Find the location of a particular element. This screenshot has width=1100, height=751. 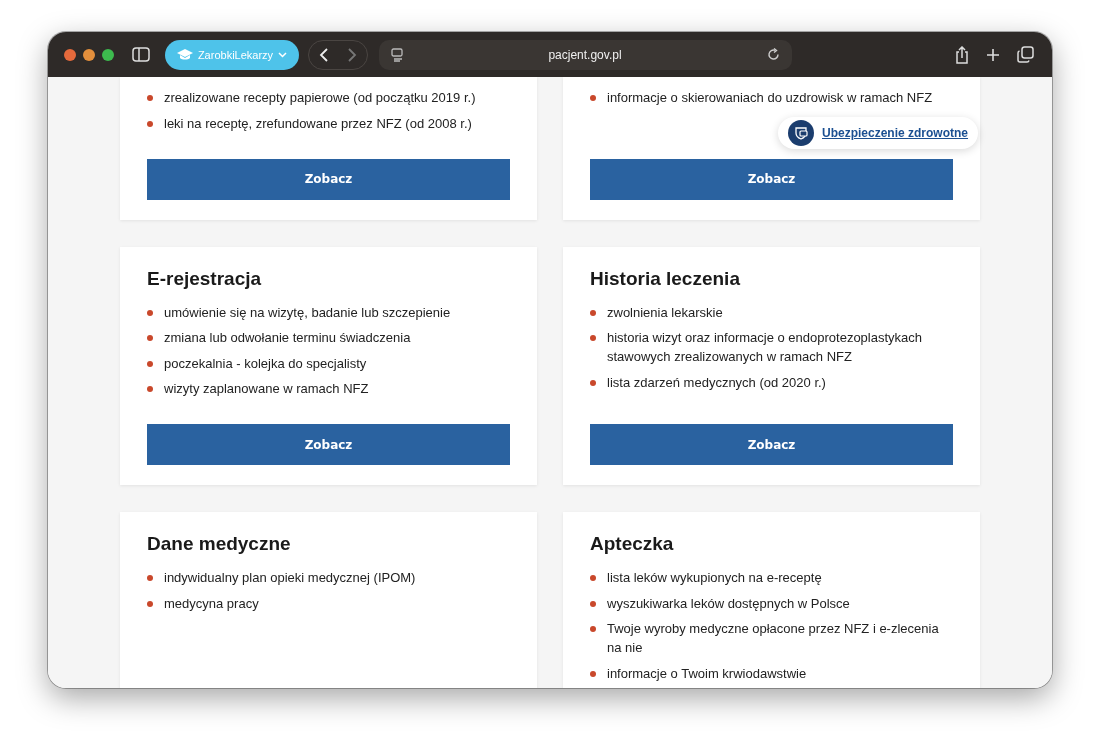

card-title: E-rejestracja is located at coordinates (205, 278).